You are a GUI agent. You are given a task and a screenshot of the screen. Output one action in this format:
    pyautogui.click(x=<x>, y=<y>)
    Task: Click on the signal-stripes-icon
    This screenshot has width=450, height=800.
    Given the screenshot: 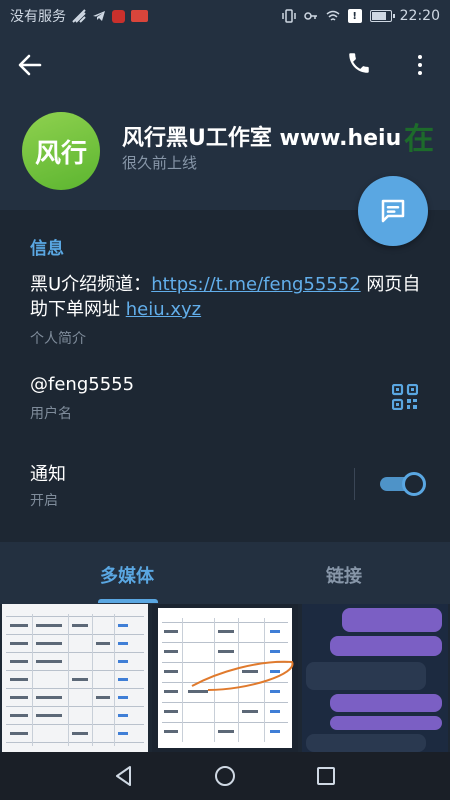 What is the action you would take?
    pyautogui.click(x=79, y=16)
    